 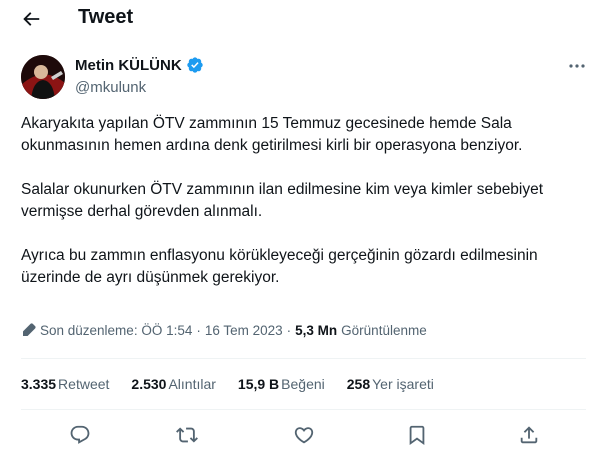 I want to click on views-label: Görüntülenme, so click(x=384, y=330).